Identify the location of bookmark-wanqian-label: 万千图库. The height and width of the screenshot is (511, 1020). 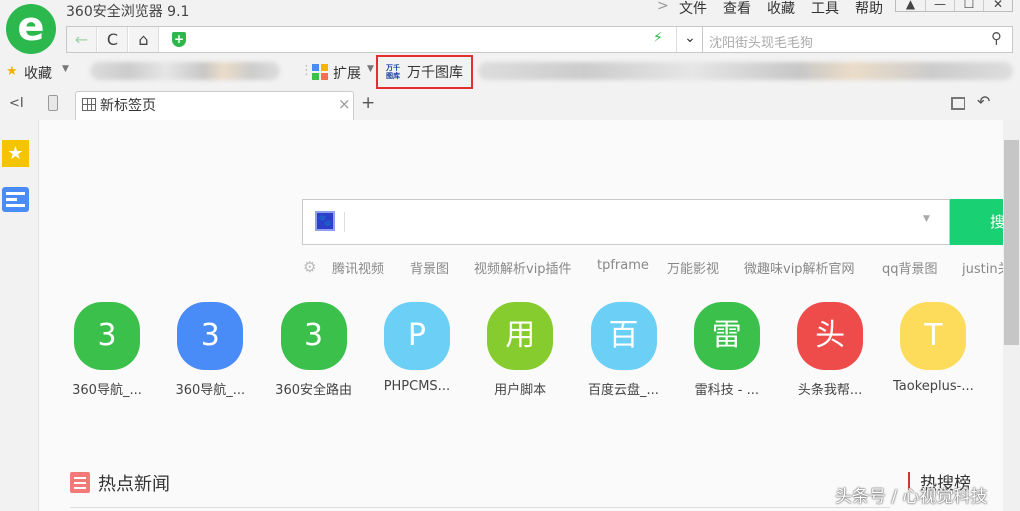
(435, 73).